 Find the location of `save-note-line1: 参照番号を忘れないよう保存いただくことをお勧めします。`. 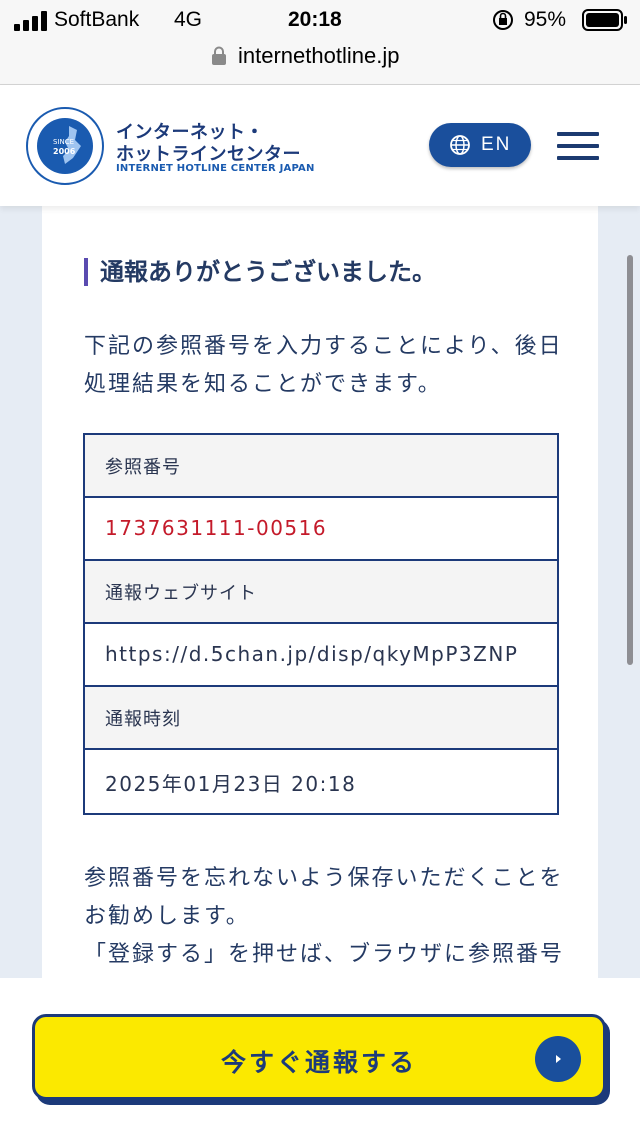

save-note-line1: 参照番号を忘れないよう保存いただくことをお勧めします。 is located at coordinates (324, 897).